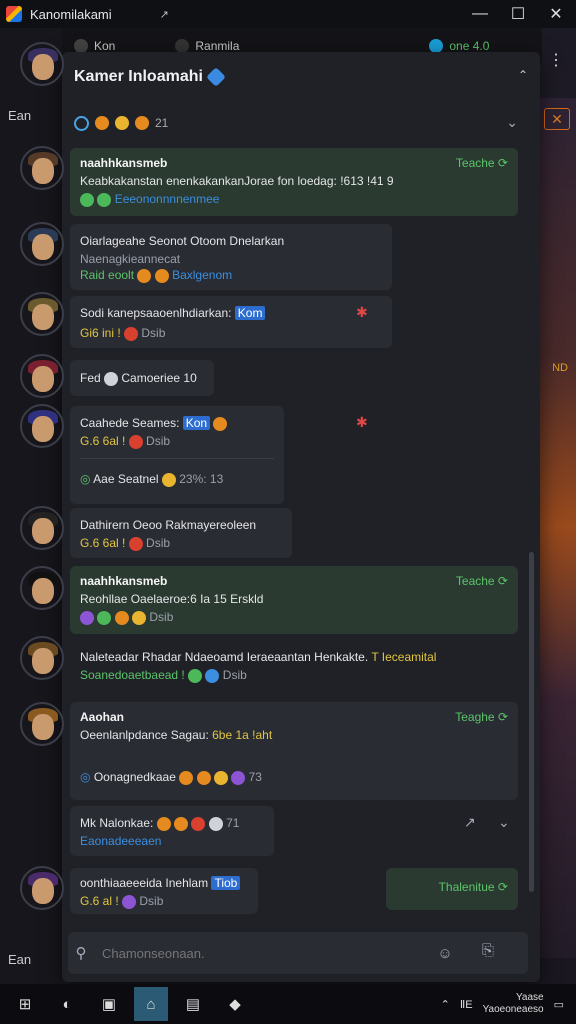 Image resolution: width=576 pixels, height=1024 pixels. Describe the element at coordinates (216, 77) in the screenshot. I see `verified-icon` at that location.